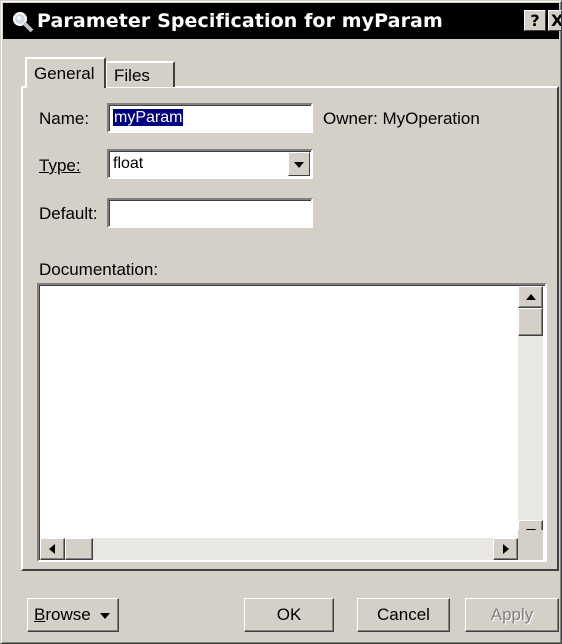  Describe the element at coordinates (148, 117) in the screenshot. I see `name-value: myParam` at that location.